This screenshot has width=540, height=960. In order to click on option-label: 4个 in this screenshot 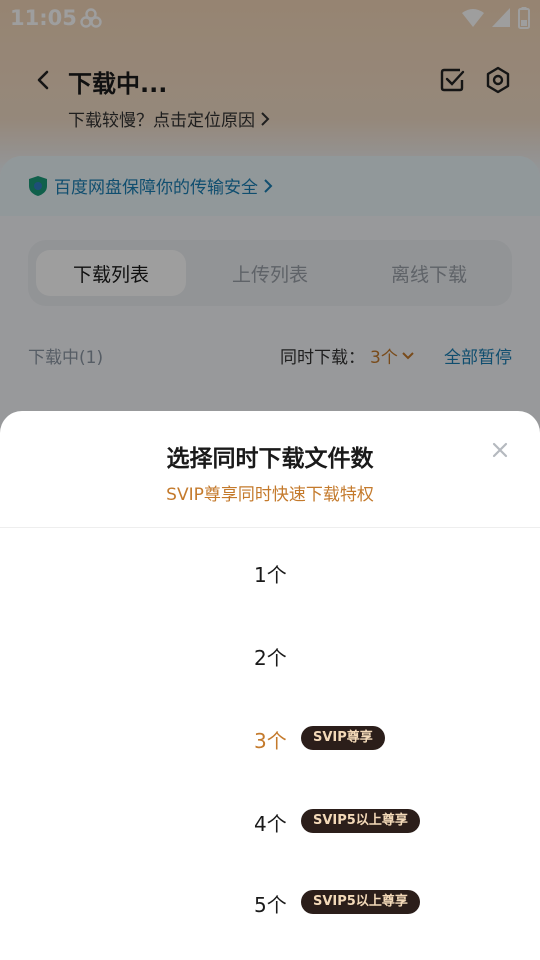, I will do `click(270, 824)`.